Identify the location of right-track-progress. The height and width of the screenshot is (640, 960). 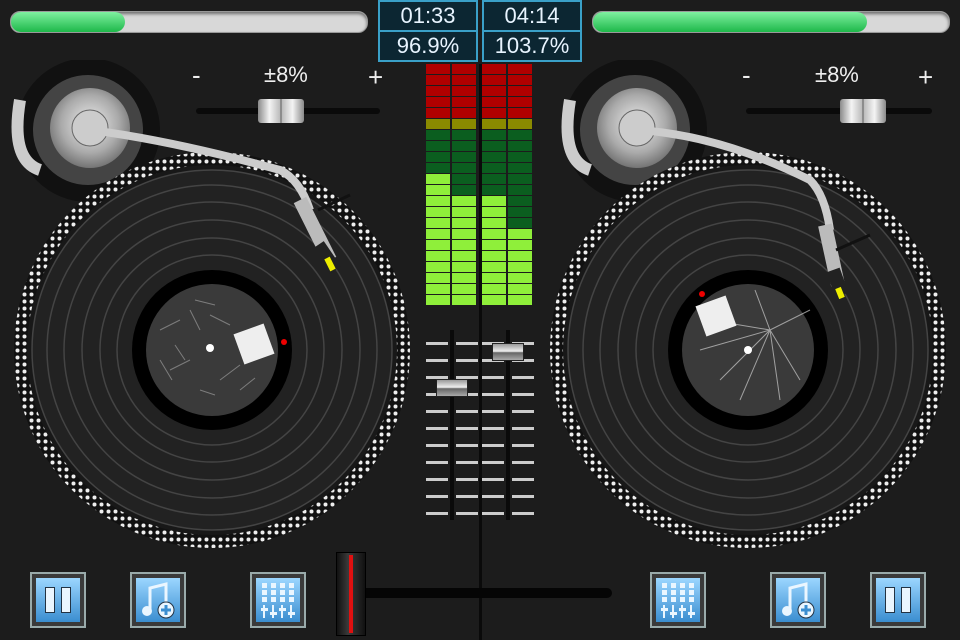
(771, 22).